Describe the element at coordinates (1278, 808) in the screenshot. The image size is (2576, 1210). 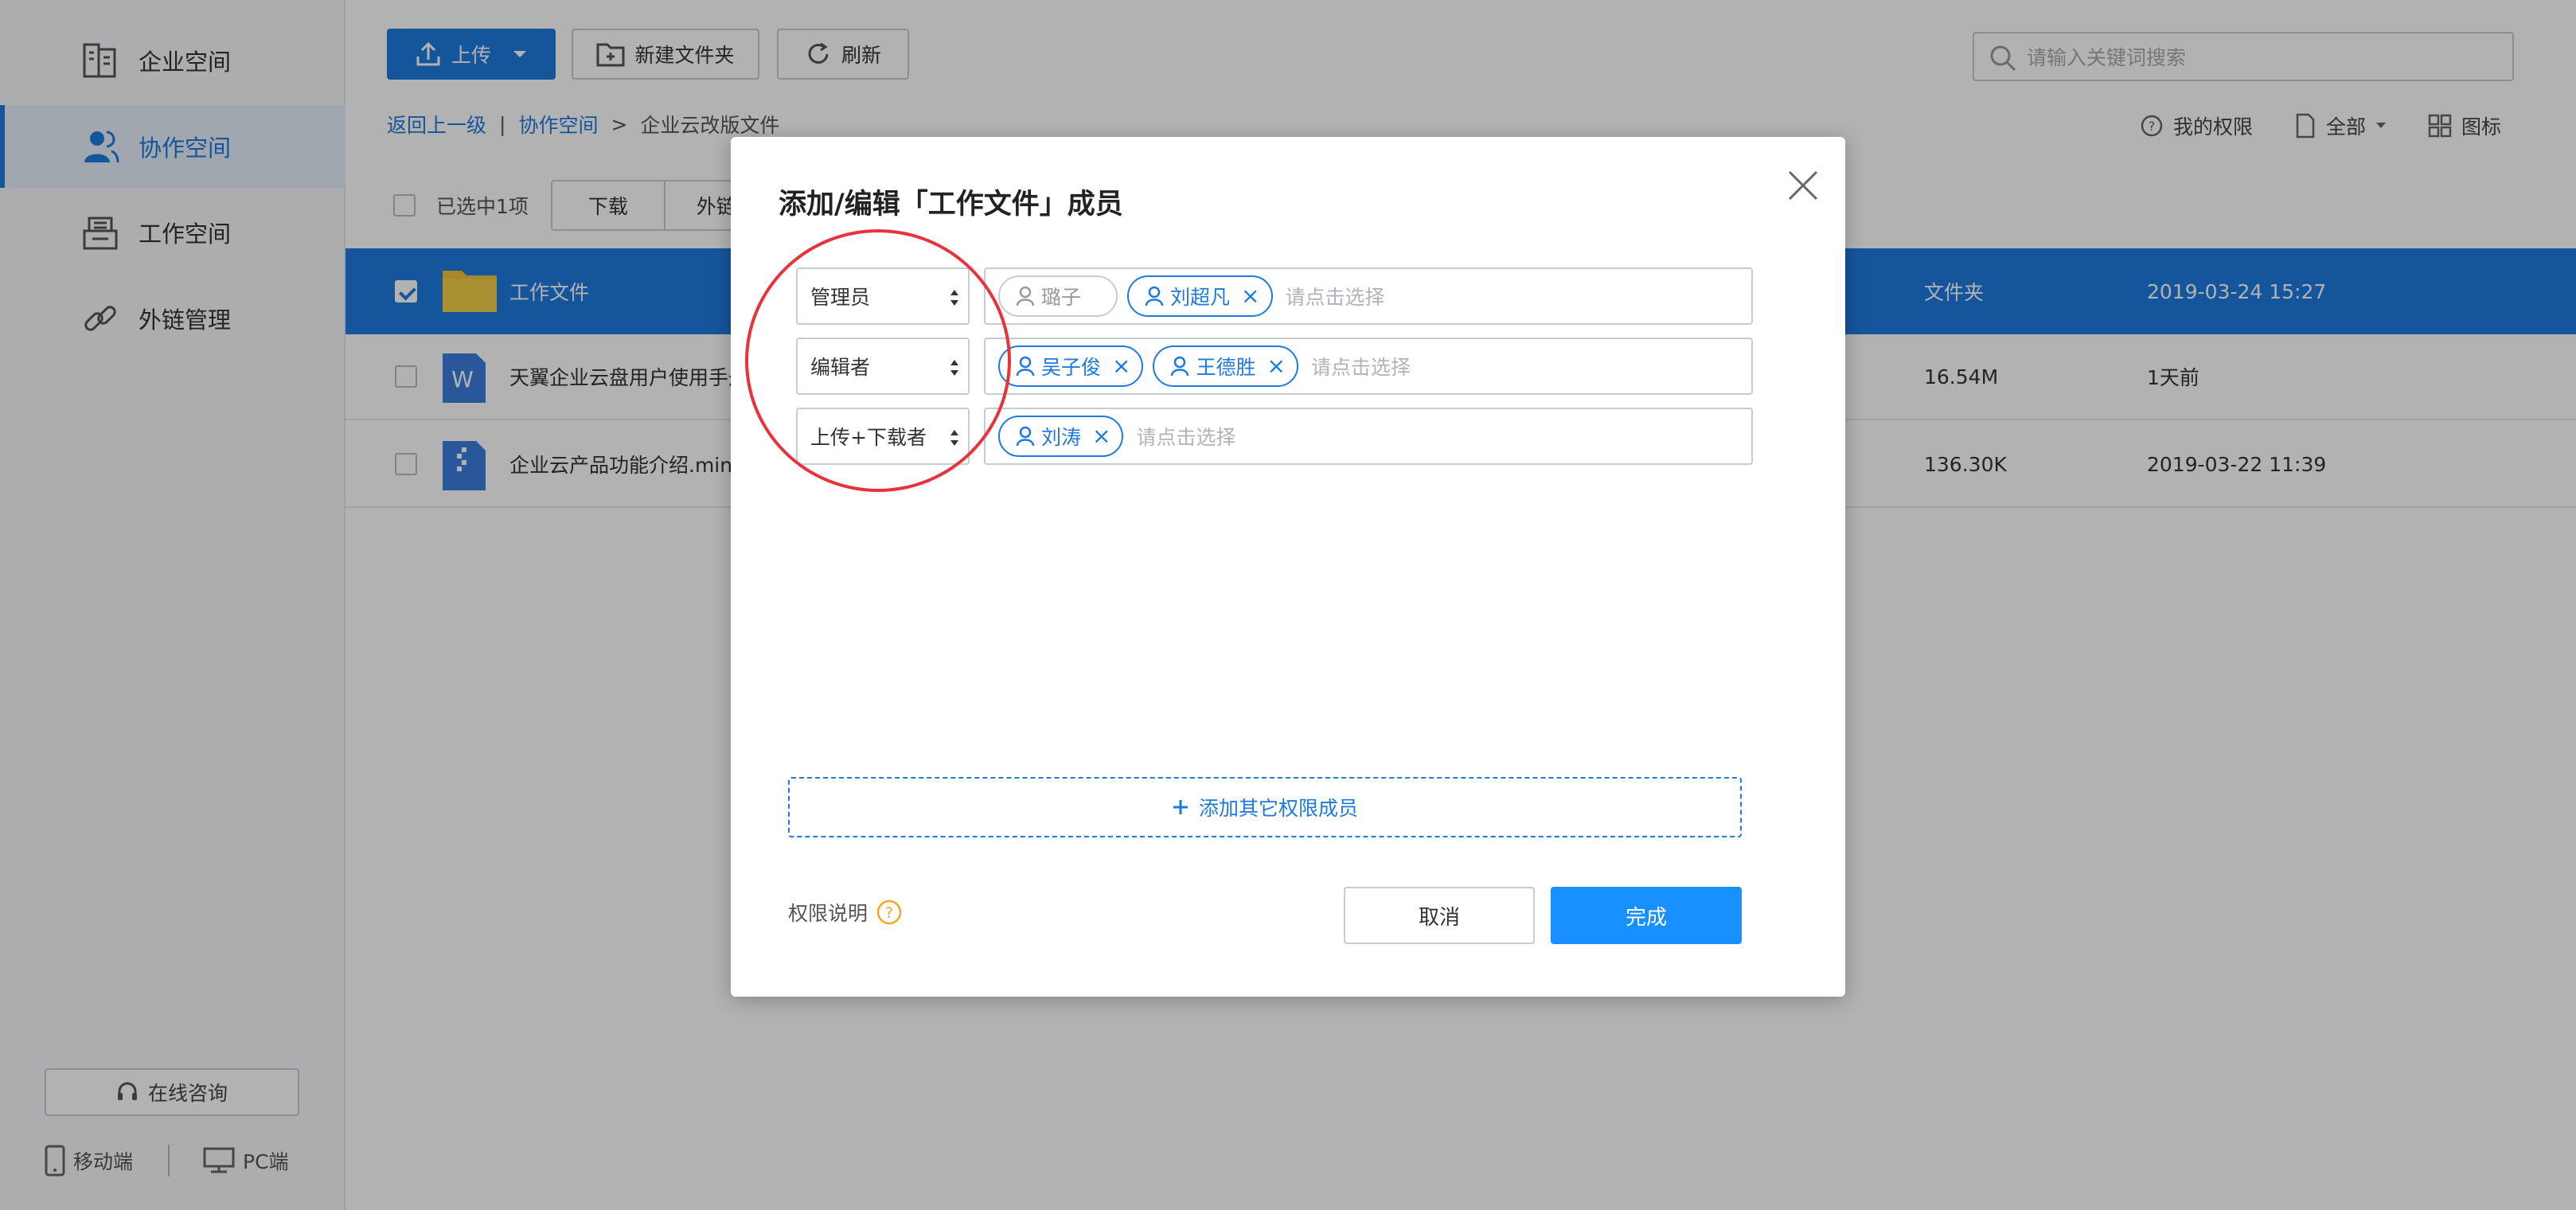
I see `add-member-label: 添加其它权限成员` at that location.